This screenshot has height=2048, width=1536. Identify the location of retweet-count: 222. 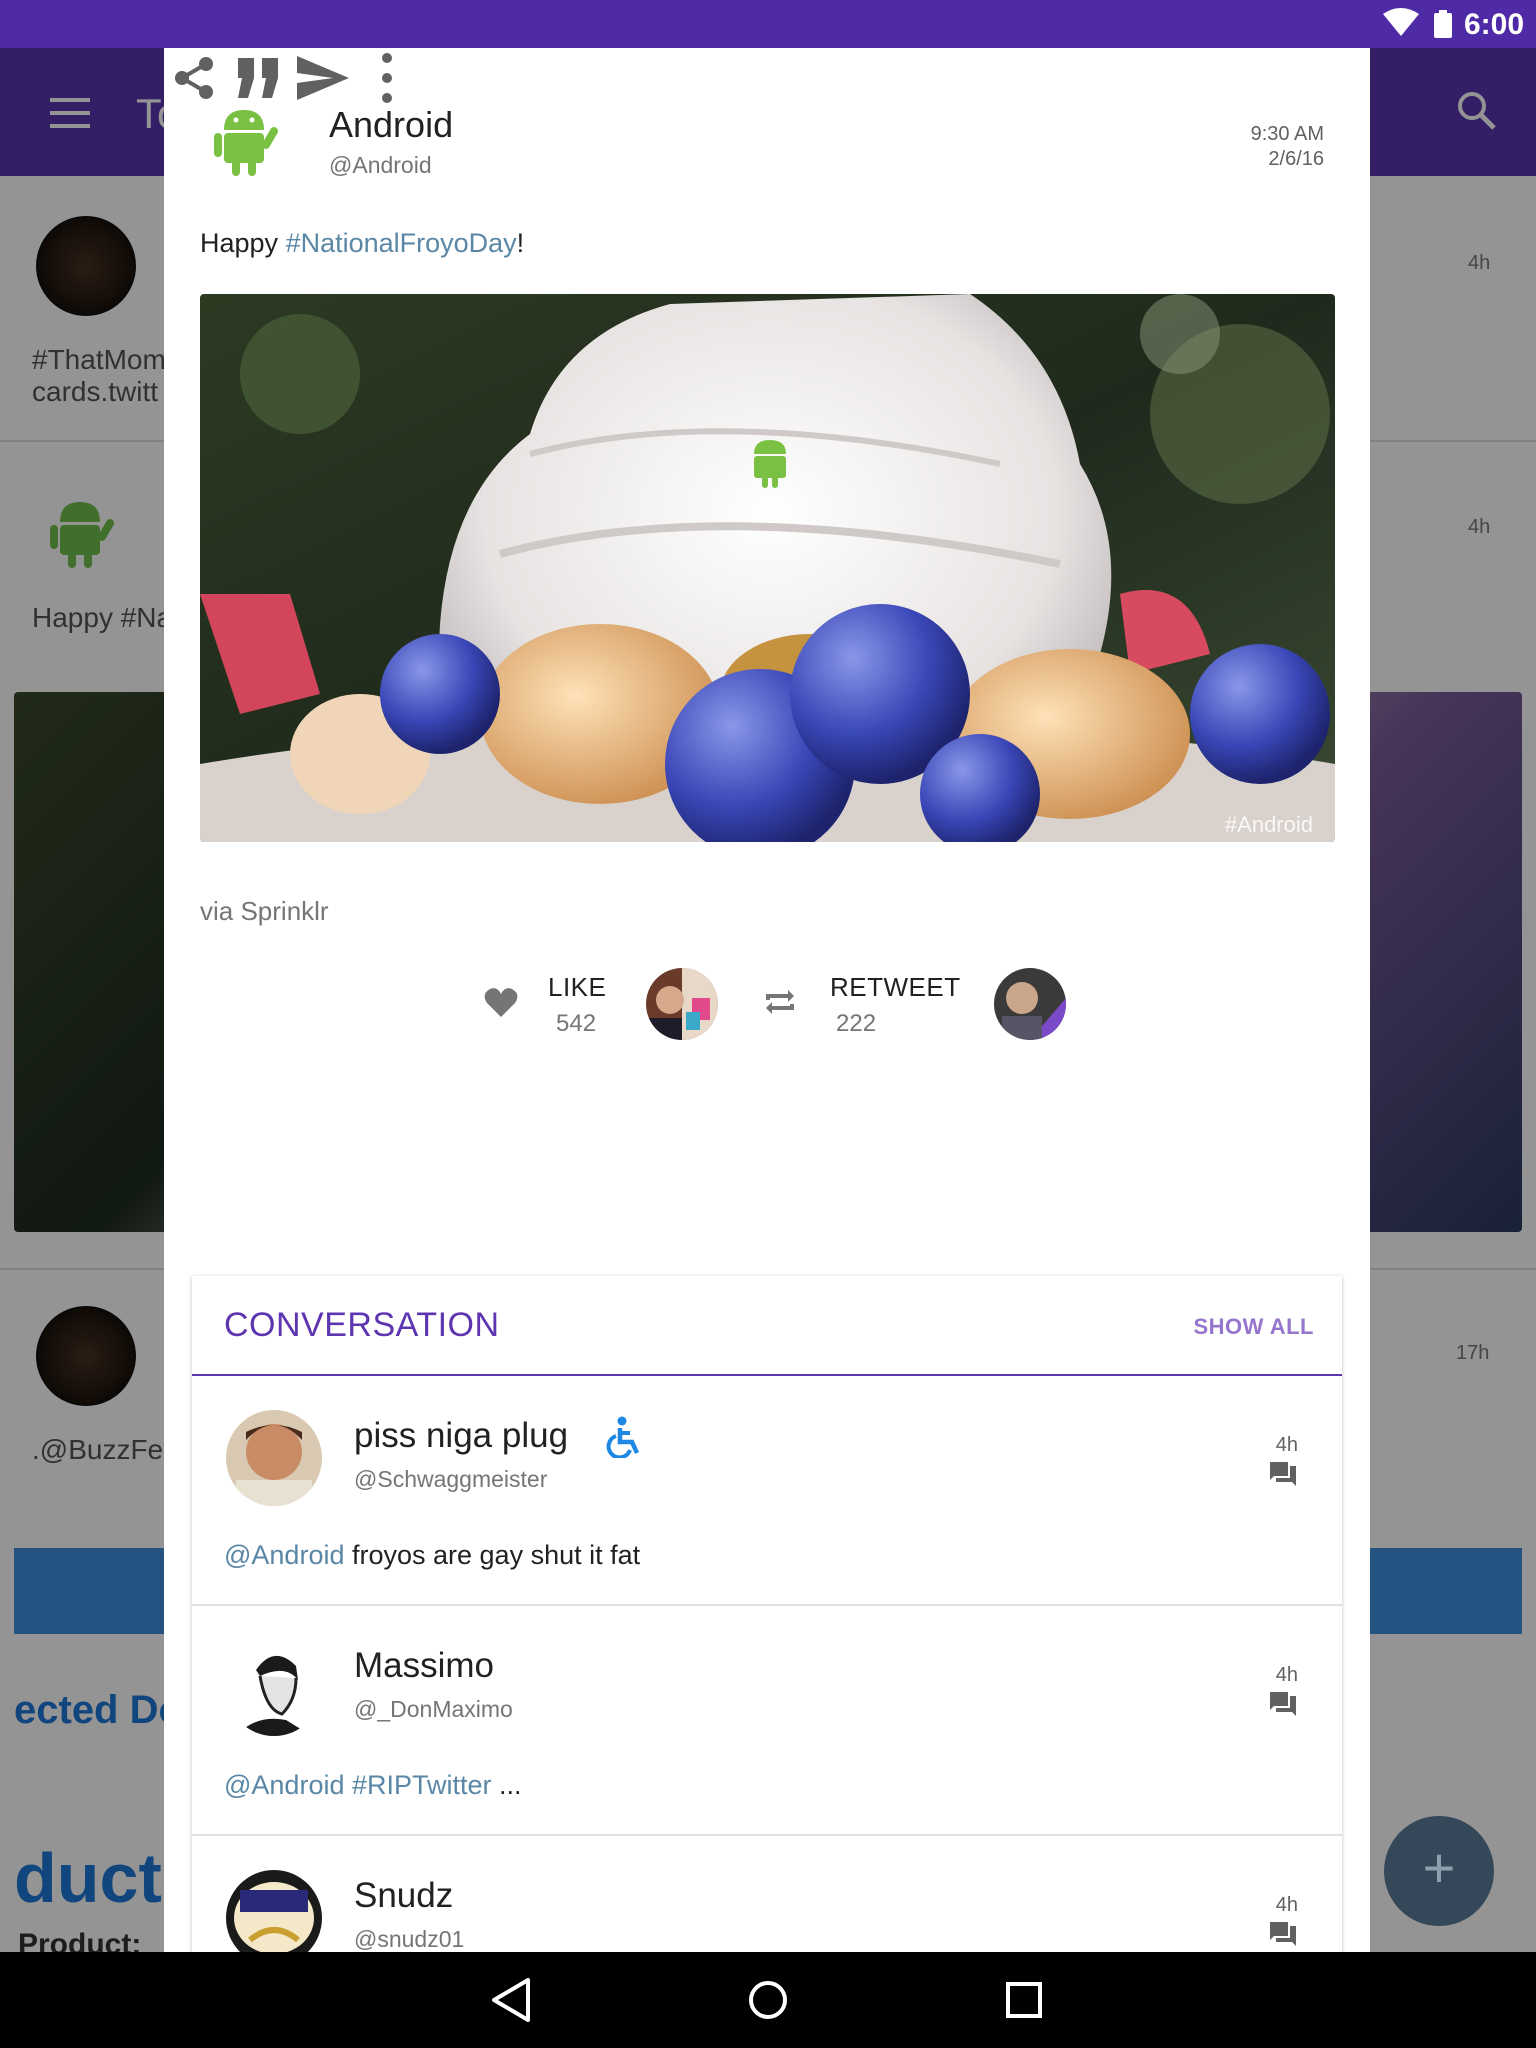
(856, 1023).